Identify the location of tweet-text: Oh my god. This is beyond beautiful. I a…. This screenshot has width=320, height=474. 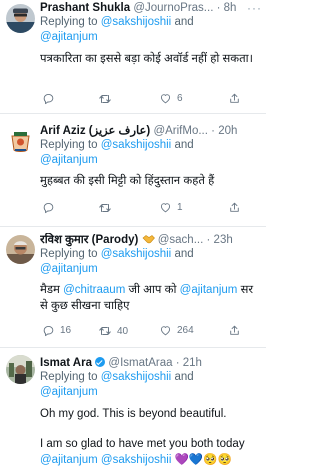
(151, 437).